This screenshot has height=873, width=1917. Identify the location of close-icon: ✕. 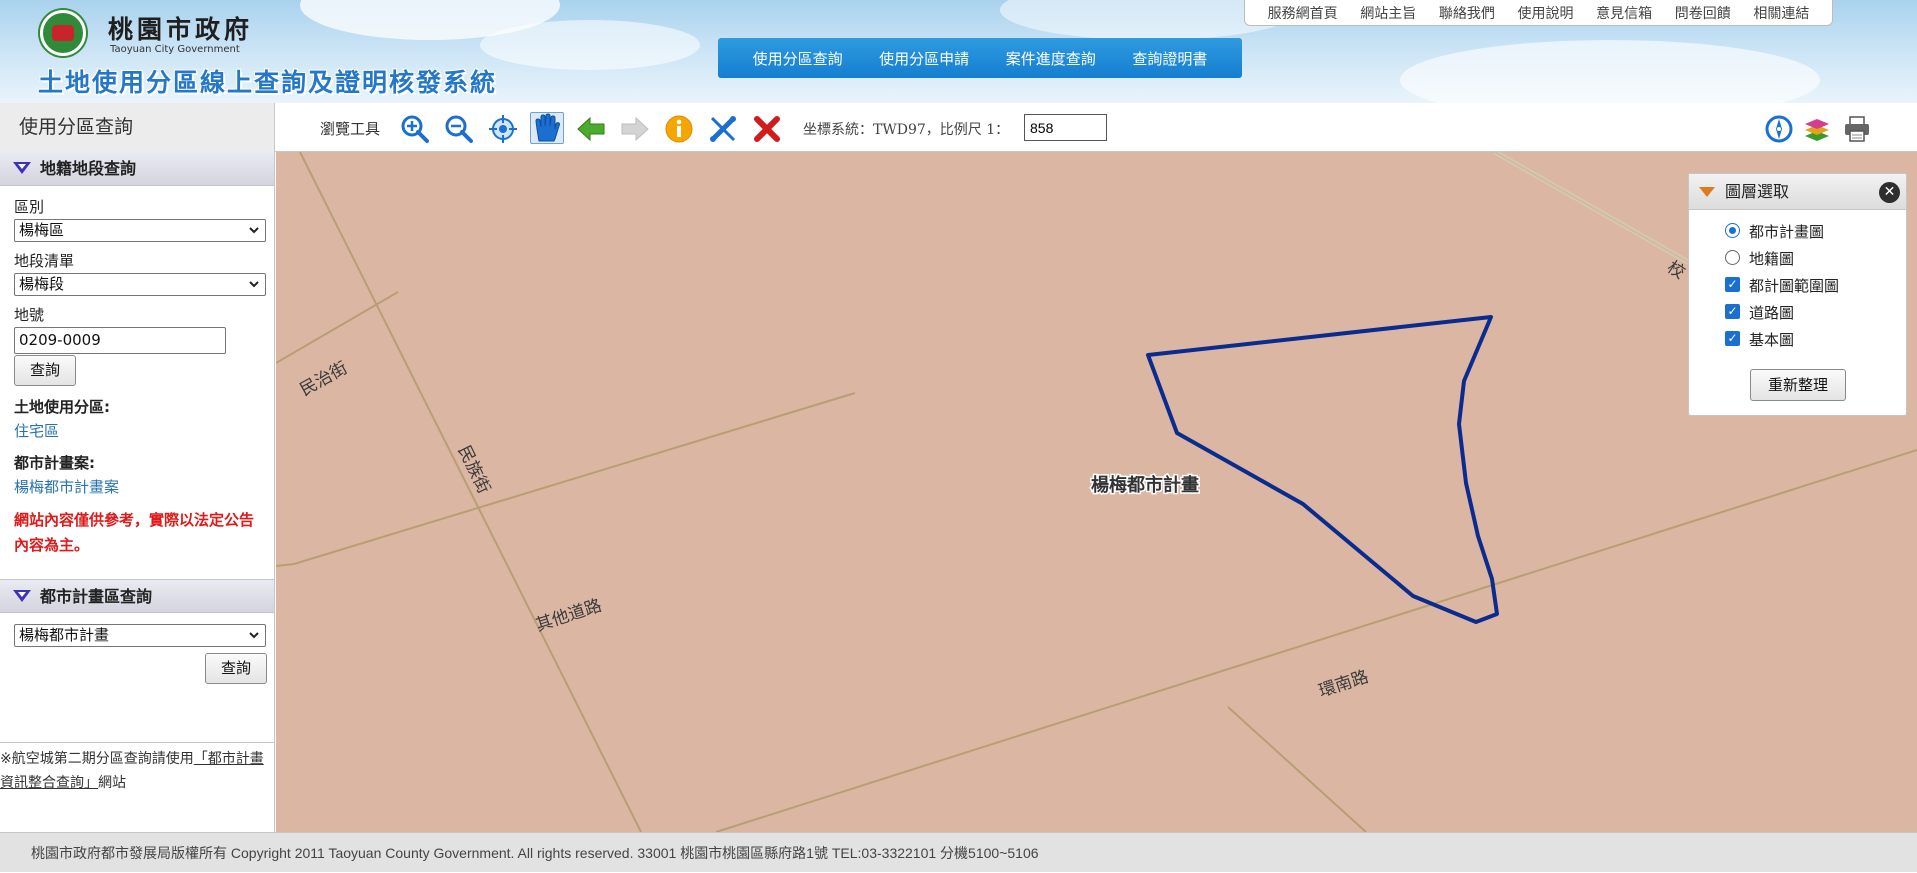
(1889, 192).